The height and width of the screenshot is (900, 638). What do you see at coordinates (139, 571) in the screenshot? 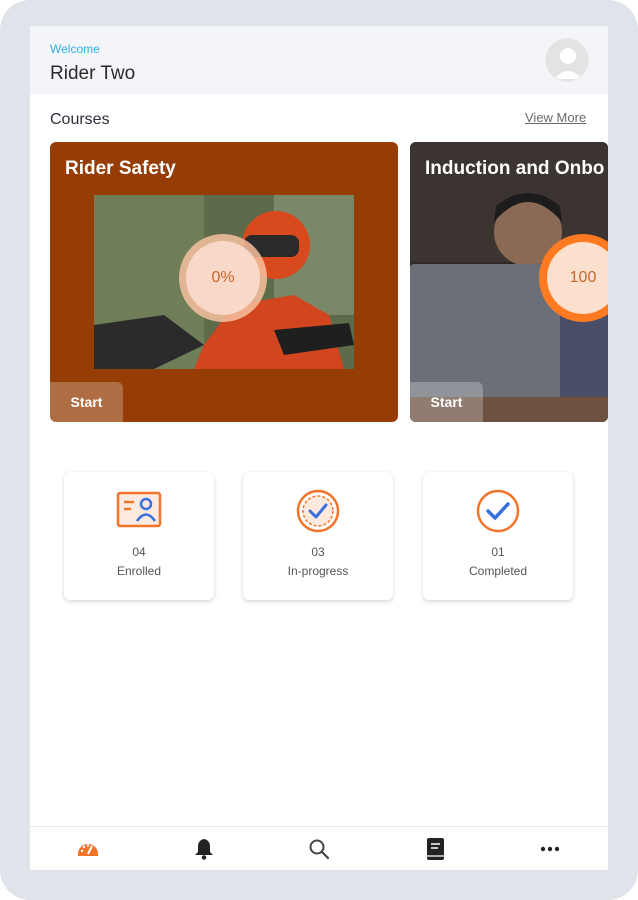
I see `stat-label: Enrolled` at bounding box center [139, 571].